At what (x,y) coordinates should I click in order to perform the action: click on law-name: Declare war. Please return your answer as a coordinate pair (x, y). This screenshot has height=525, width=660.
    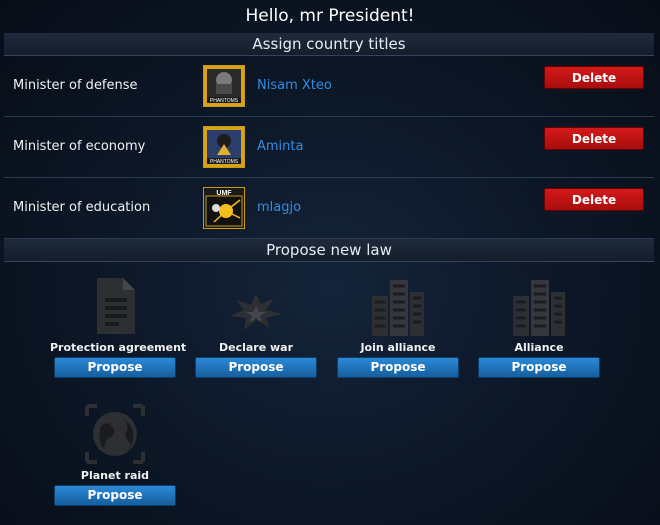
    Looking at the image, I should click on (256, 347).